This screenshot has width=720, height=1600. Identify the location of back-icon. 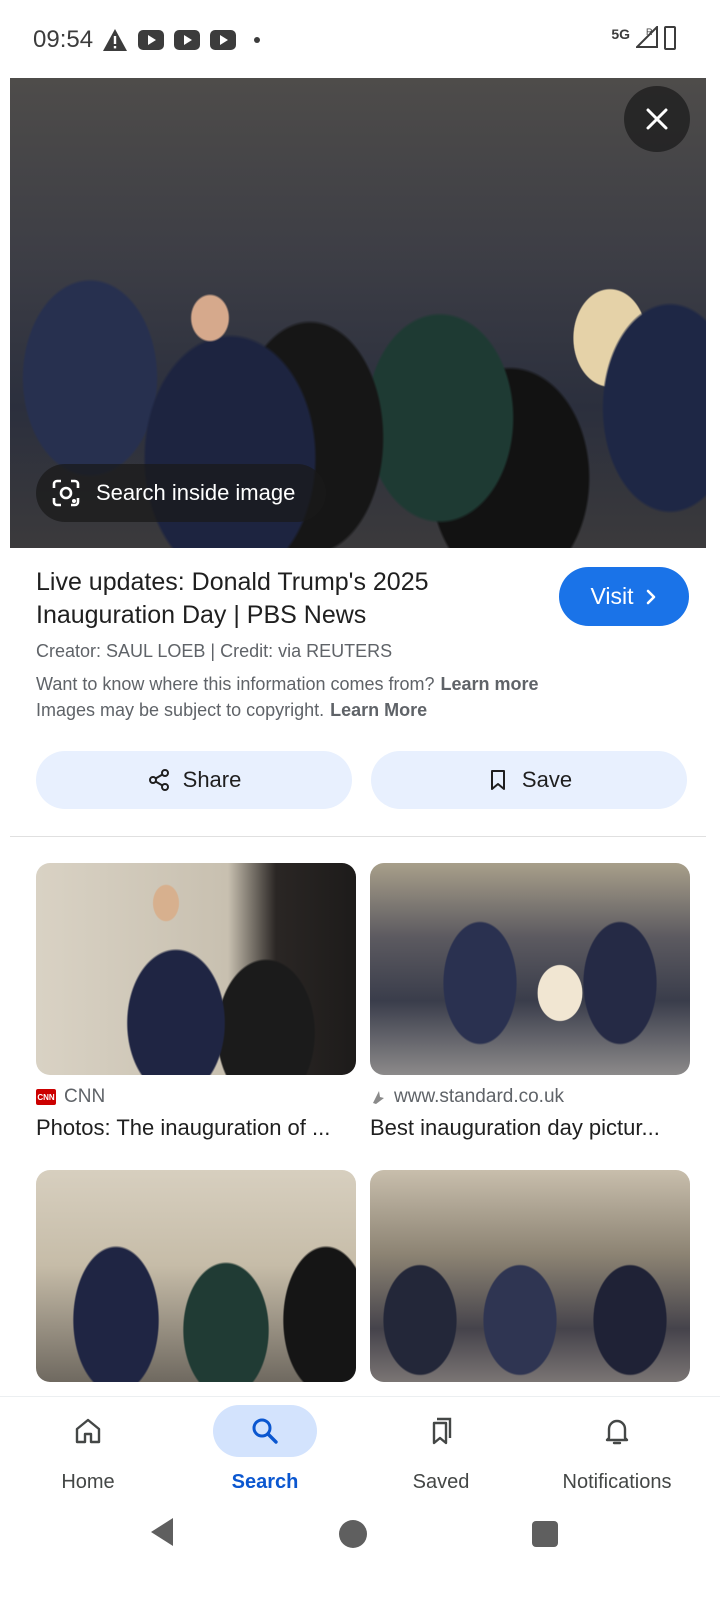
(162, 1532).